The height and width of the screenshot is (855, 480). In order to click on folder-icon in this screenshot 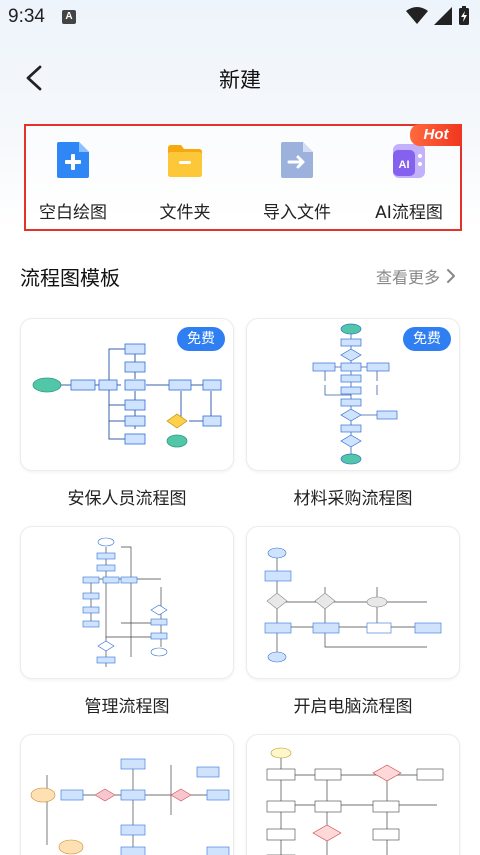, I will do `click(185, 161)`.